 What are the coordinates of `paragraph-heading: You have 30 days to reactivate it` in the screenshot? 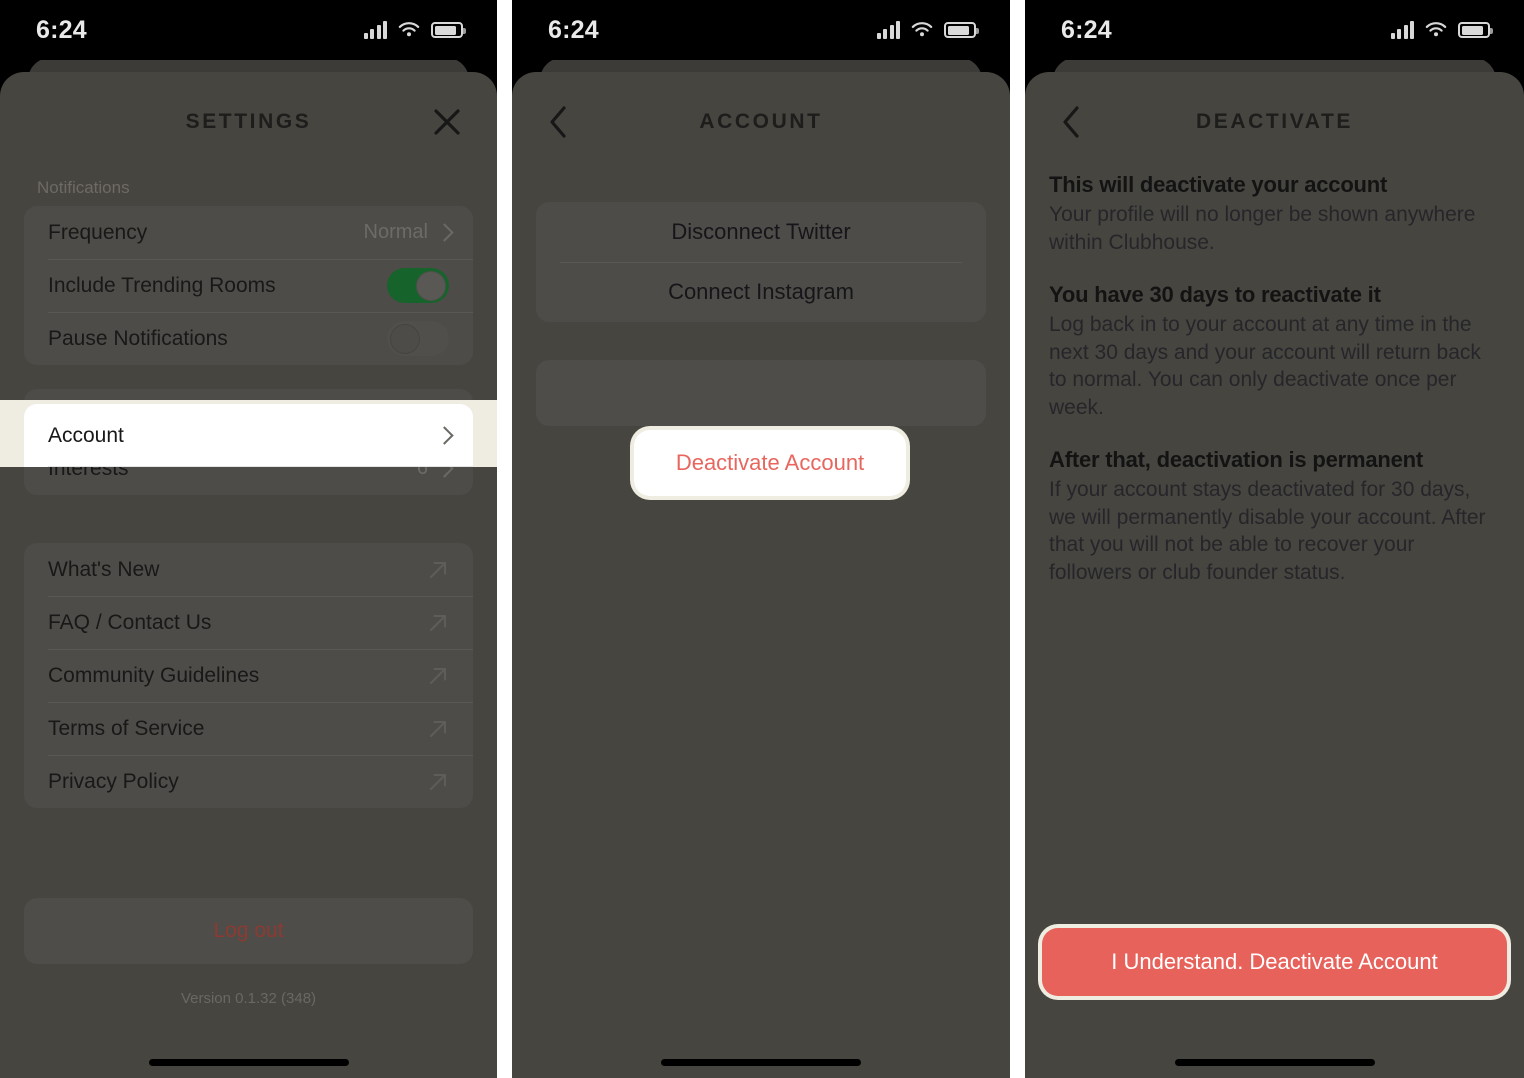 It's located at (1215, 294).